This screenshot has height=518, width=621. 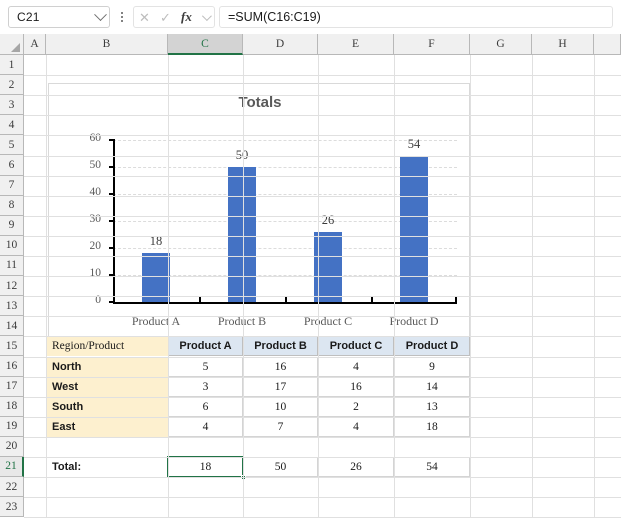 I want to click on table-cell: 18, so click(x=432, y=427).